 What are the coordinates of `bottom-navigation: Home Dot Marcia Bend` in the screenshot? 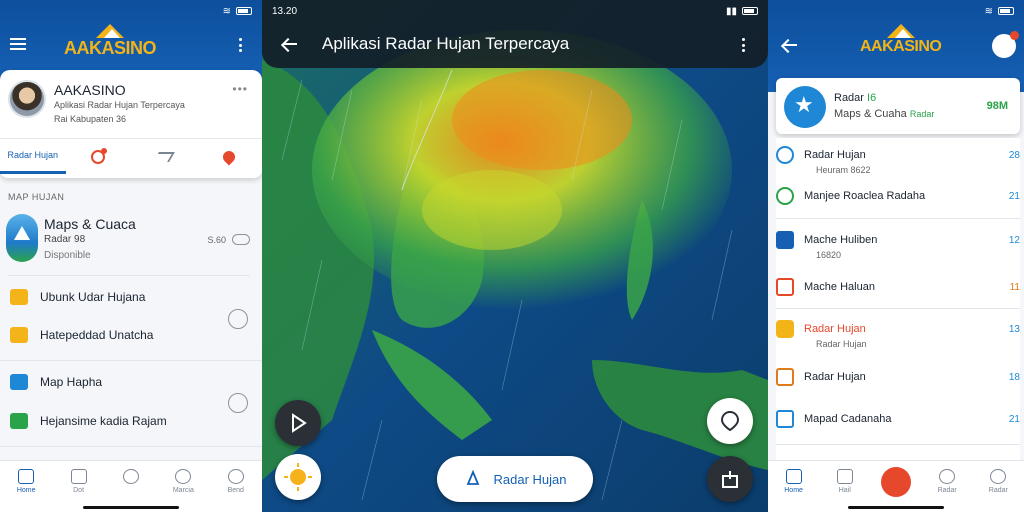 It's located at (131, 486).